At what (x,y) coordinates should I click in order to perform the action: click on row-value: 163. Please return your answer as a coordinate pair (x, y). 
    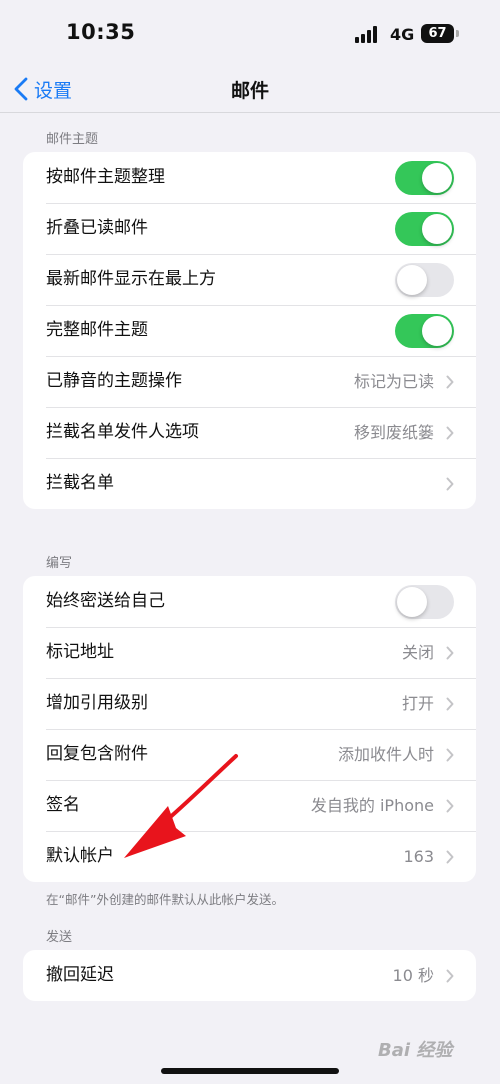
    Looking at the image, I should click on (418, 856).